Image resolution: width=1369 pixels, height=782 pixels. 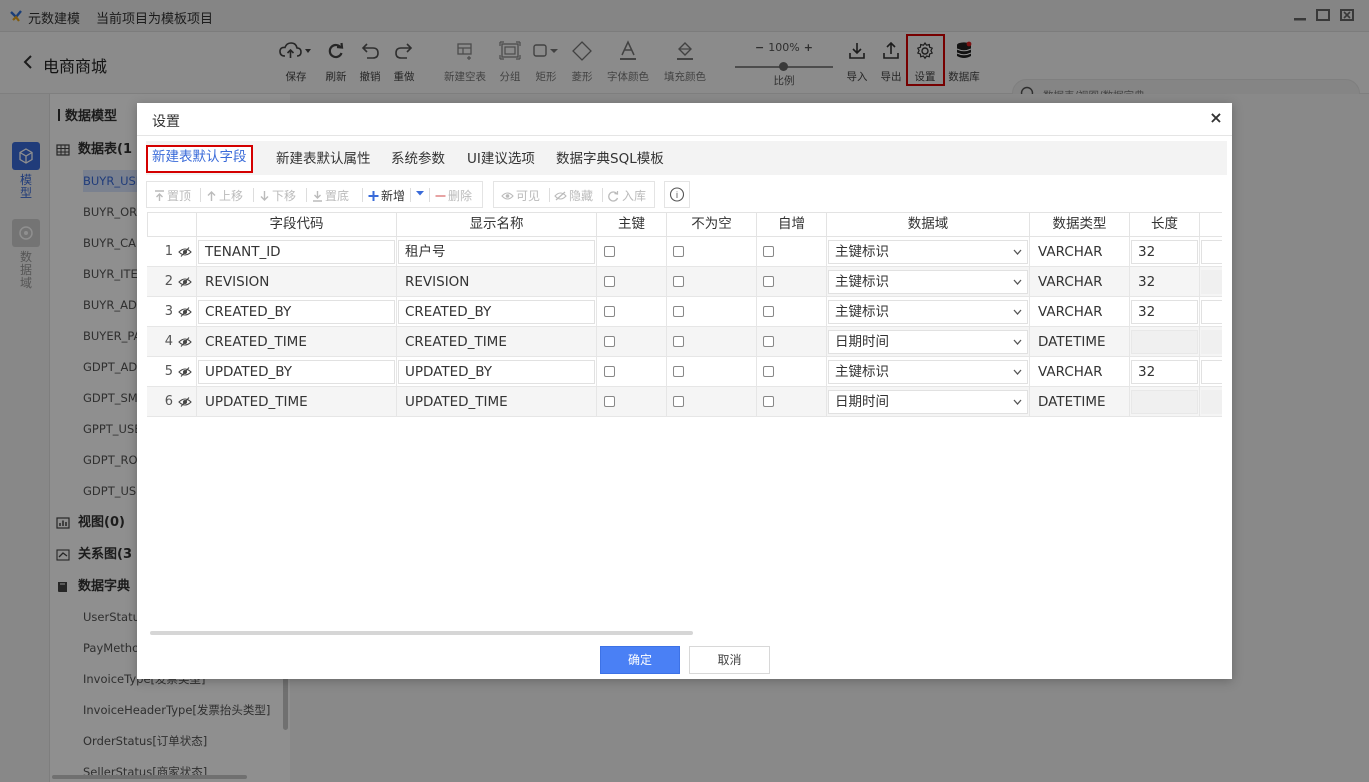 What do you see at coordinates (684, 135) in the screenshot?
I see `dialog-divider` at bounding box center [684, 135].